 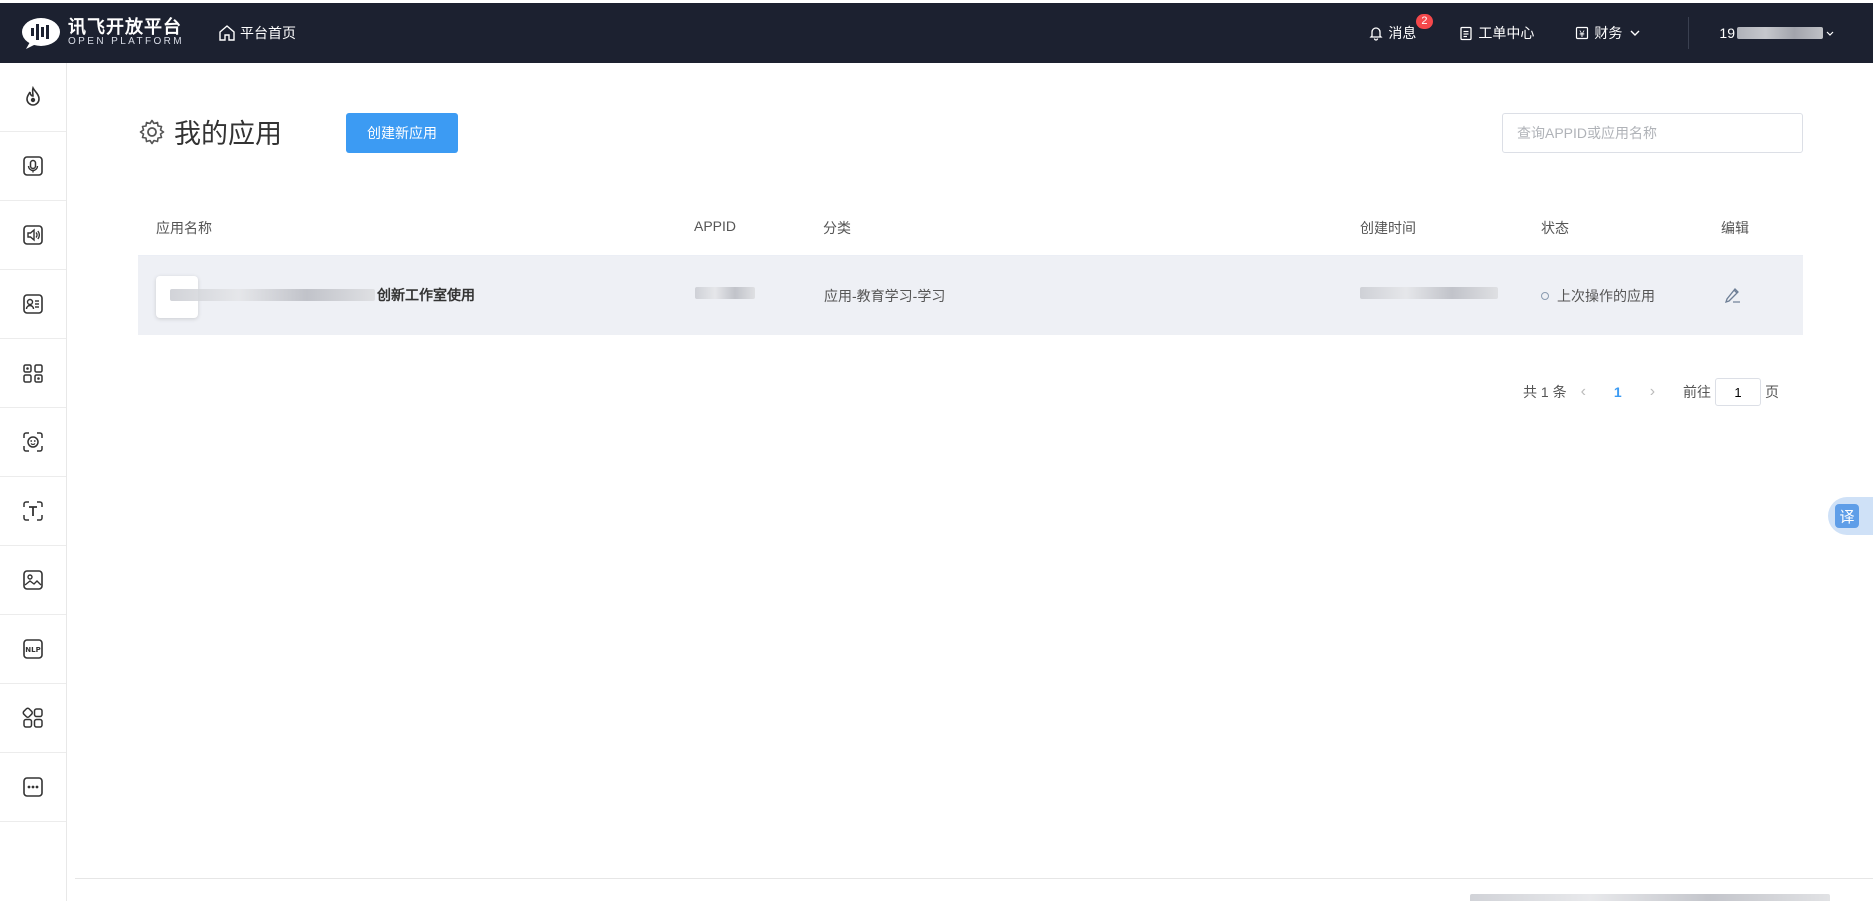 I want to click on translate-floating-button: 译, so click(x=1850, y=516).